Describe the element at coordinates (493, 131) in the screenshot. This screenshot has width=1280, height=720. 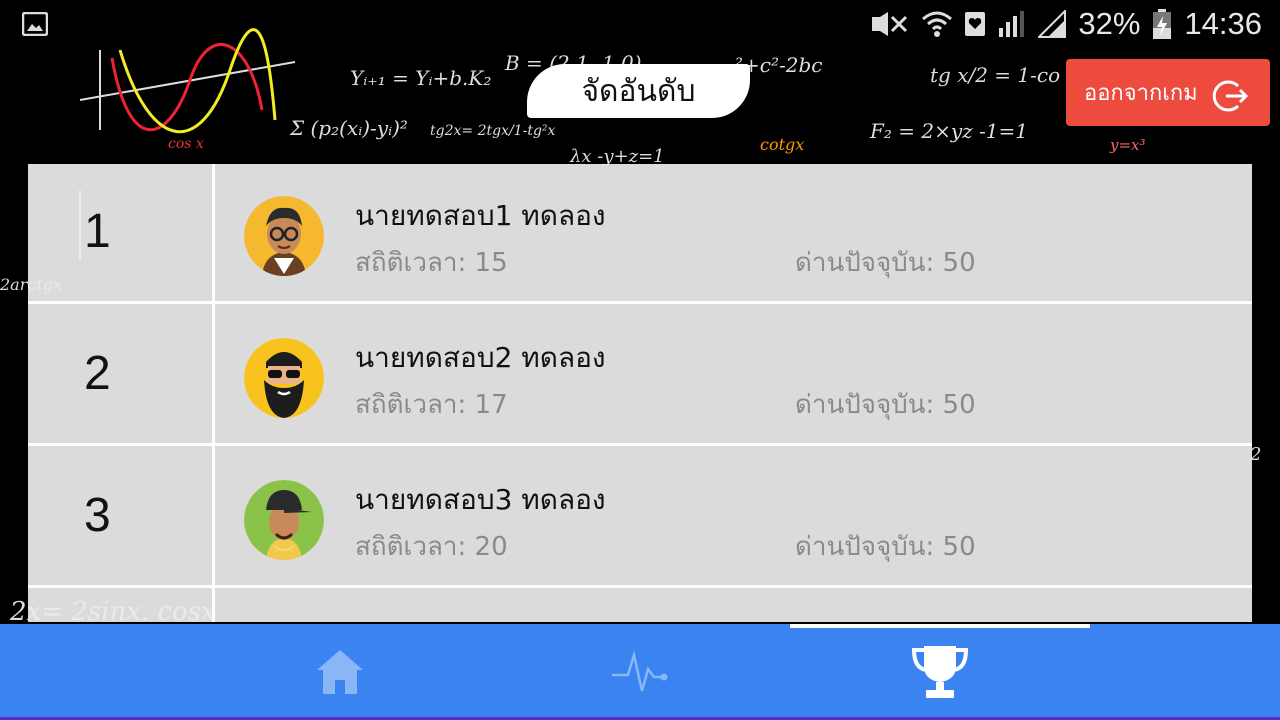
I see `svg-text: tg2x= 2tgx/1-tg²x` at that location.